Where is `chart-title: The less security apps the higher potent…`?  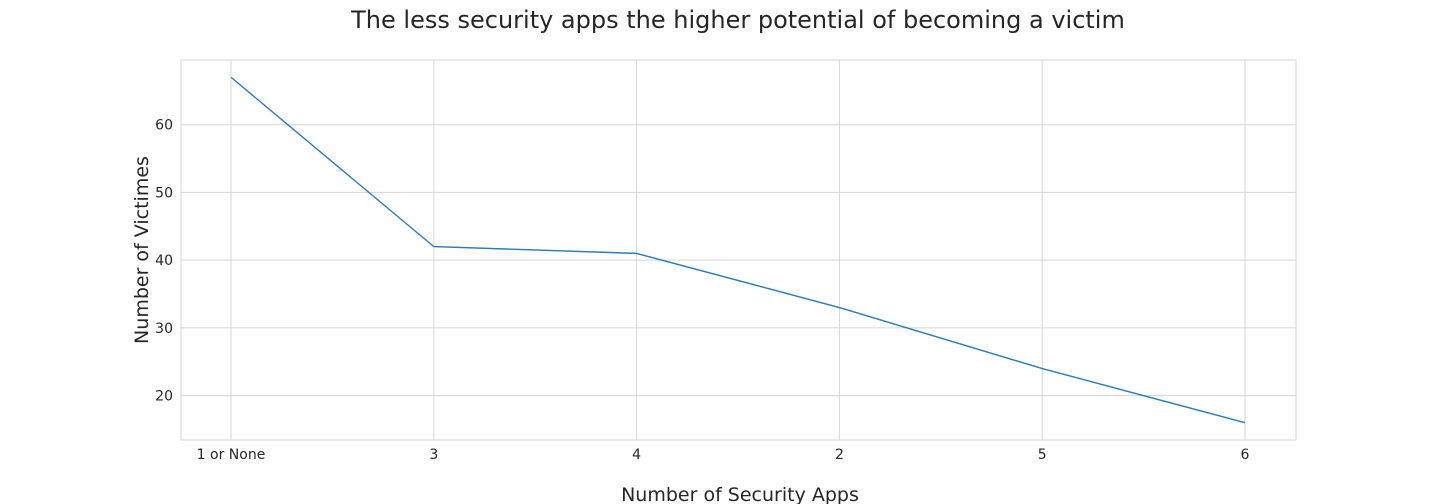
chart-title: The less security apps the higher potent… is located at coordinates (737, 20).